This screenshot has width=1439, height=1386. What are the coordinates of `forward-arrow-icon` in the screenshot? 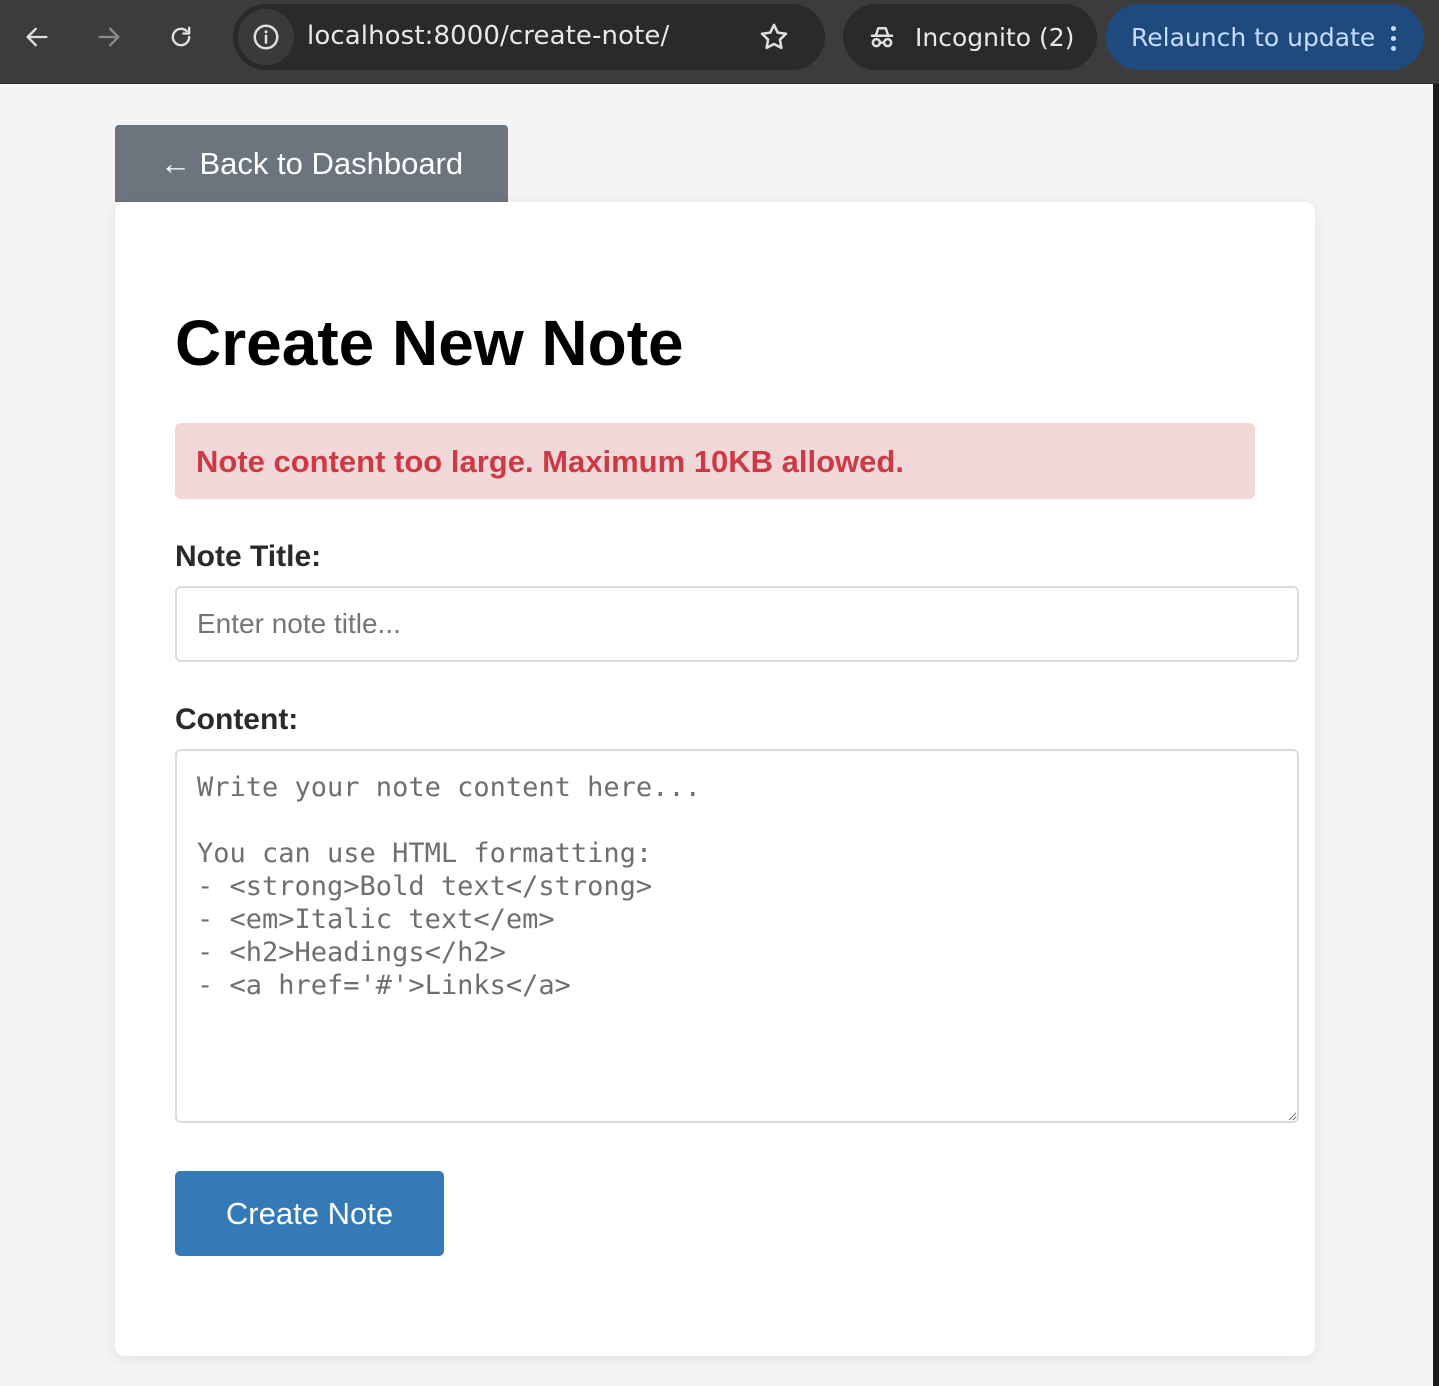 It's located at (109, 37).